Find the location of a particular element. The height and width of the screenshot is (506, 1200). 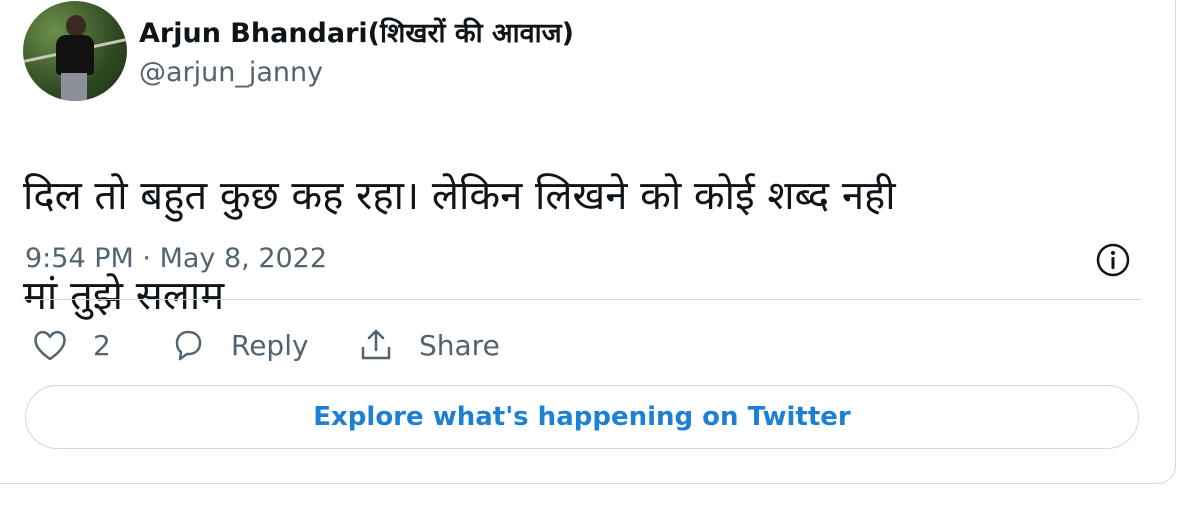

tweet-timestamp: 9:54 PM · May 8, 2022 is located at coordinates (176, 258).